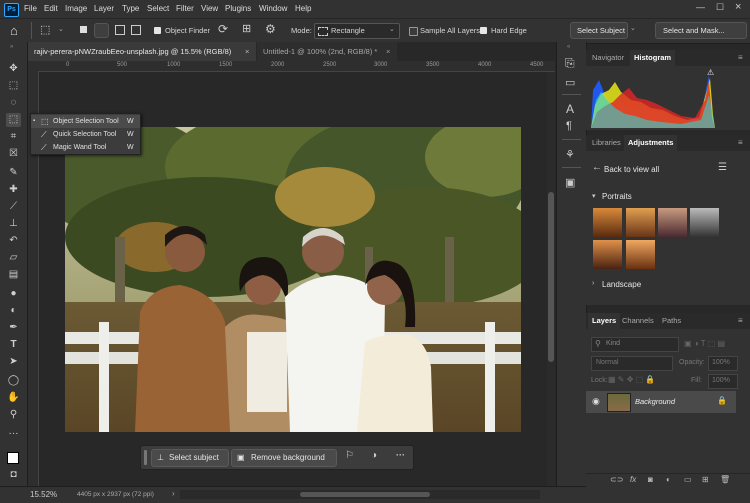 This screenshot has width=750, height=503. I want to click on flyout-magic-wand: ⟋ Magic Wand Tool W, so click(85, 147).